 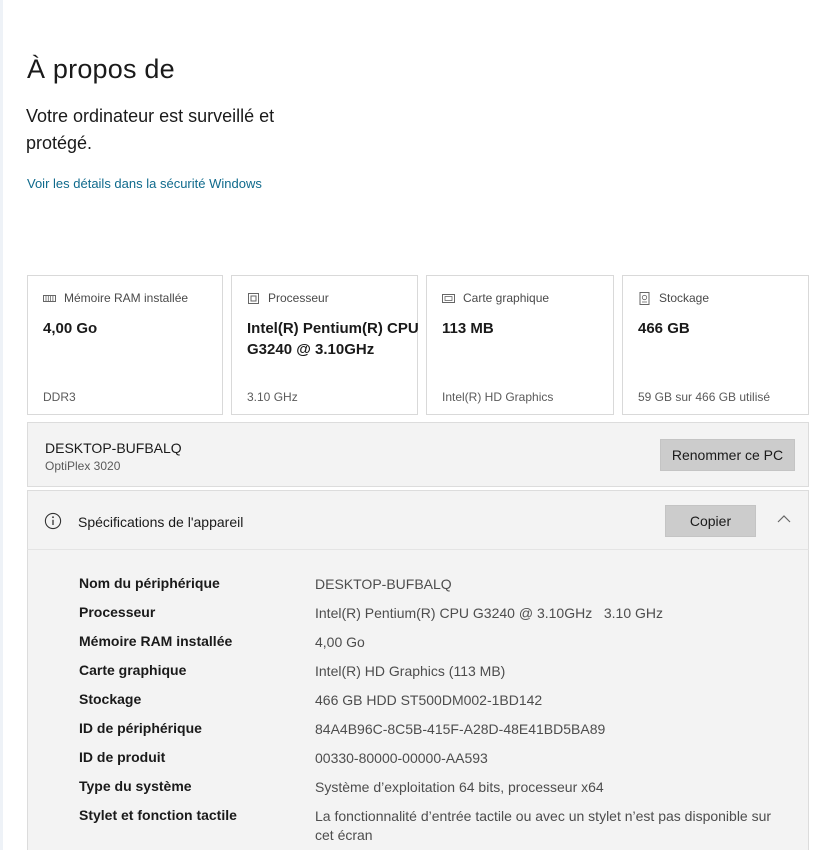 What do you see at coordinates (158, 815) in the screenshot?
I see `spec-label: Stylet et fonction tactile` at bounding box center [158, 815].